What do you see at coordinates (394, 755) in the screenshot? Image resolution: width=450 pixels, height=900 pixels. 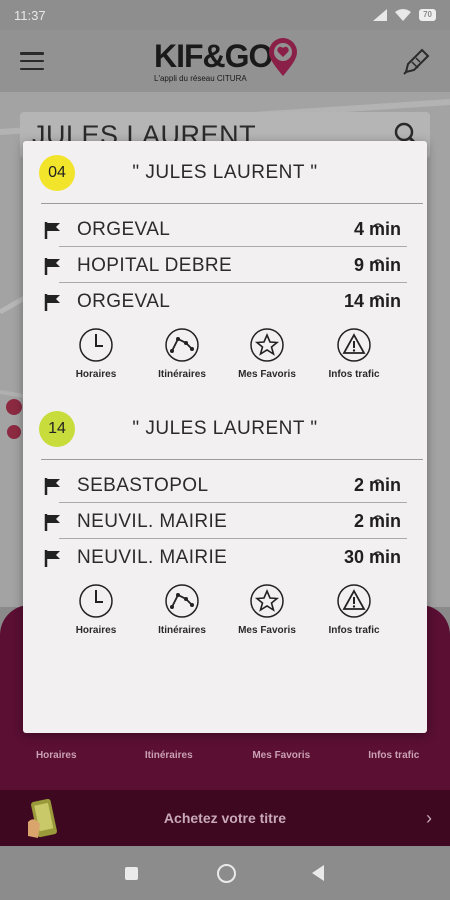 I see `bottom-nav-infos-trafic: Infos trafic` at bounding box center [394, 755].